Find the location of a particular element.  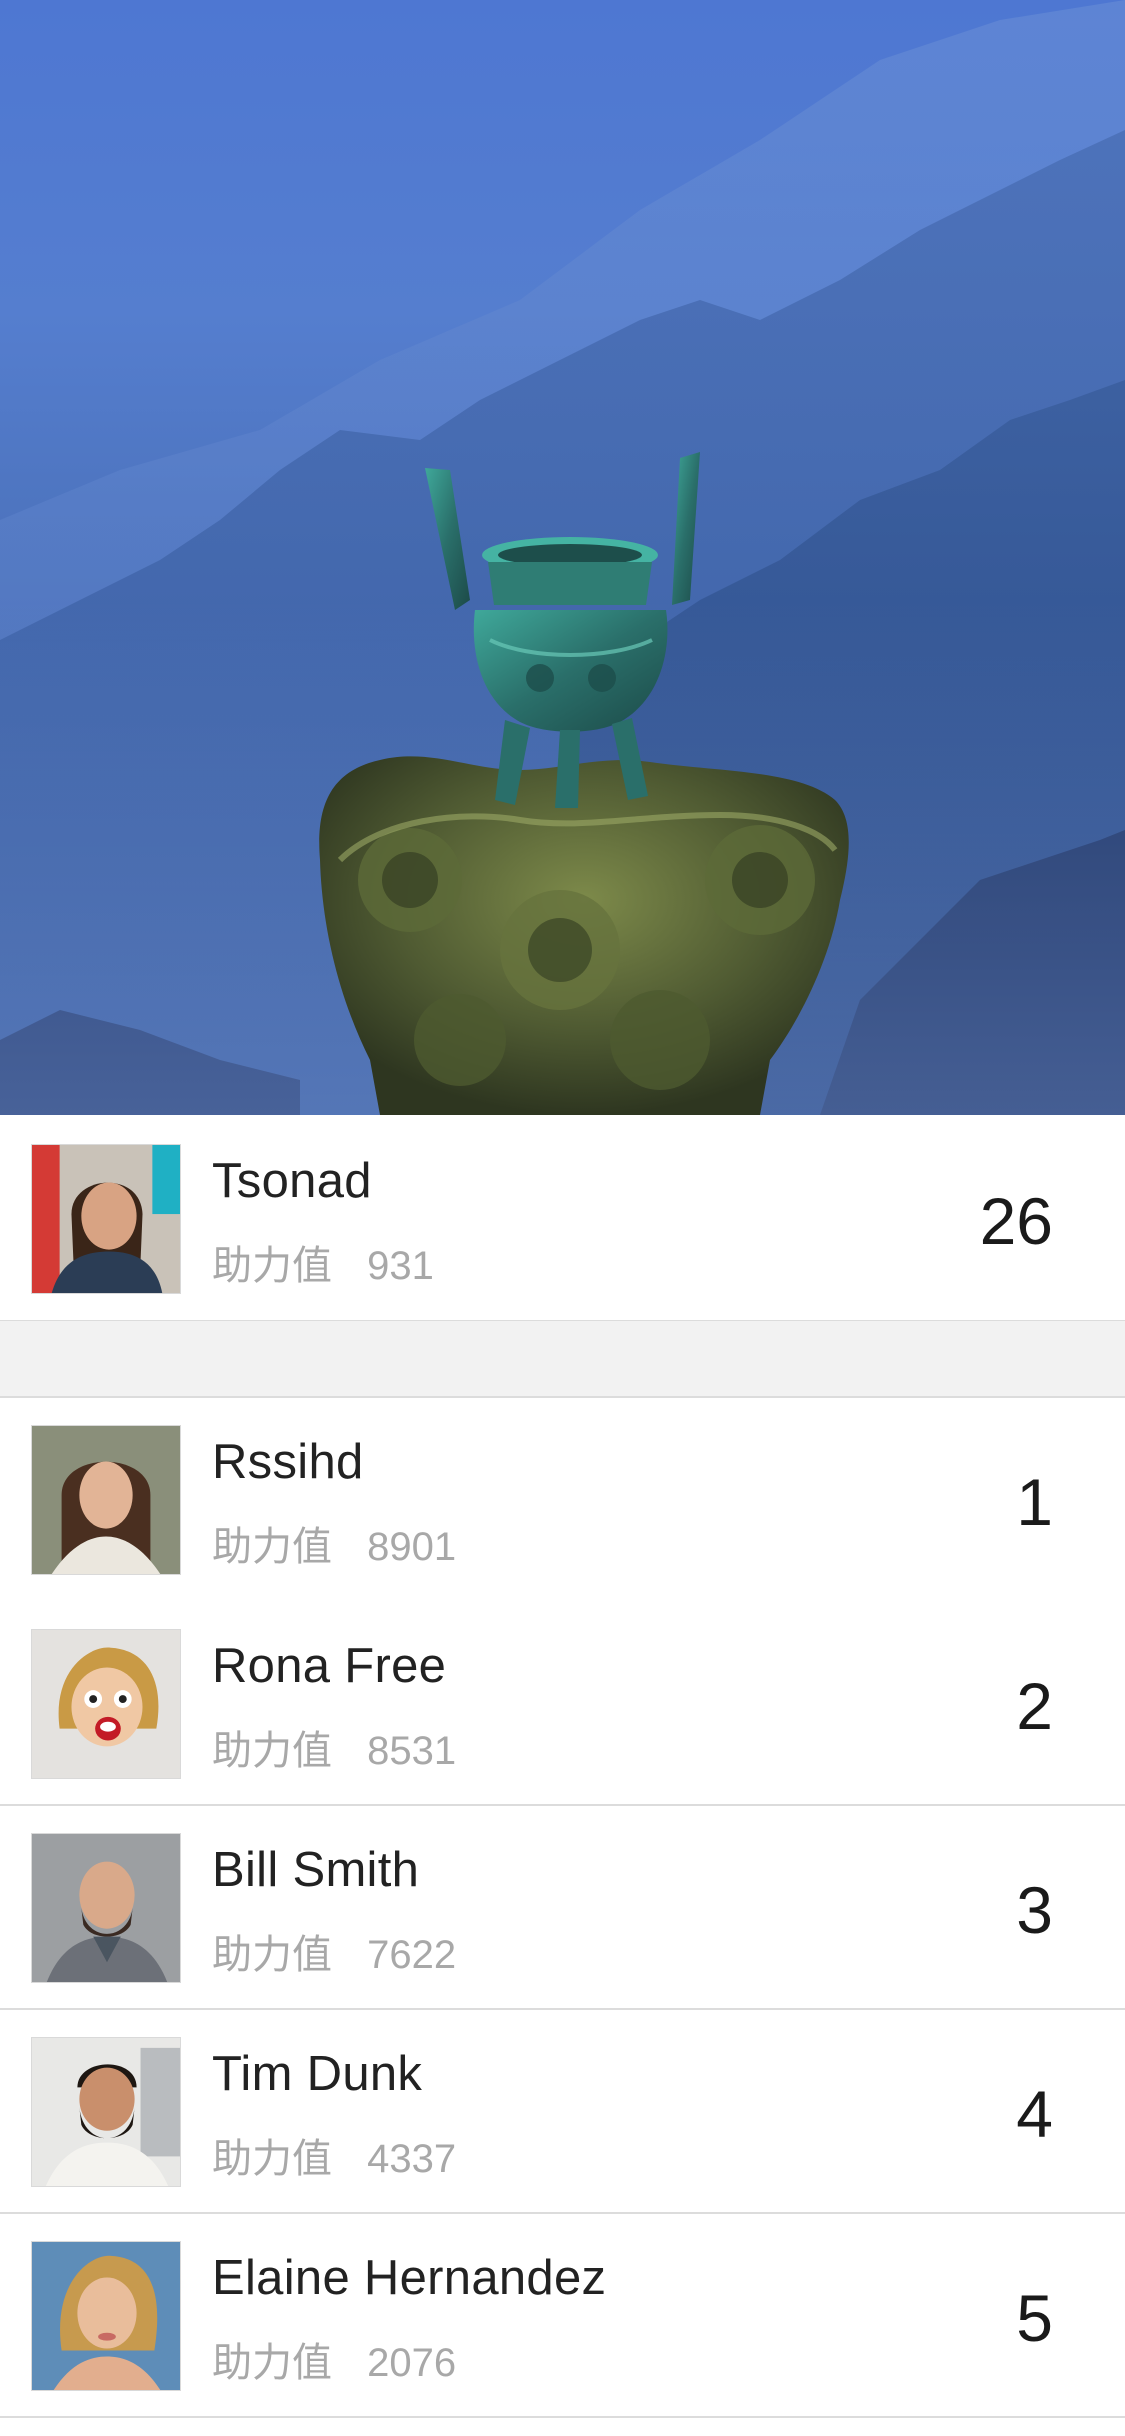

leaderboard-row-3: Bill Smith 助力值 7622 3 is located at coordinates (562, 1908).